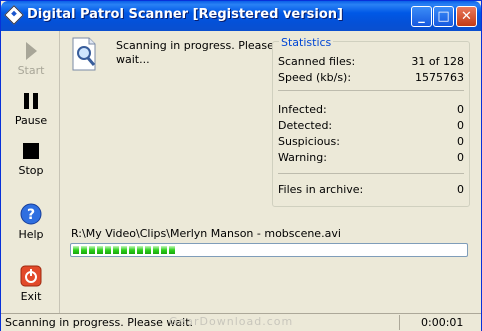 Image resolution: width=482 pixels, height=331 pixels. What do you see at coordinates (31, 51) in the screenshot?
I see `play-icon` at bounding box center [31, 51].